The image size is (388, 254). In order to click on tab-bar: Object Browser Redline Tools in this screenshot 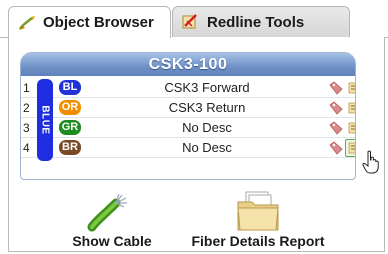, I will do `click(194, 19)`.